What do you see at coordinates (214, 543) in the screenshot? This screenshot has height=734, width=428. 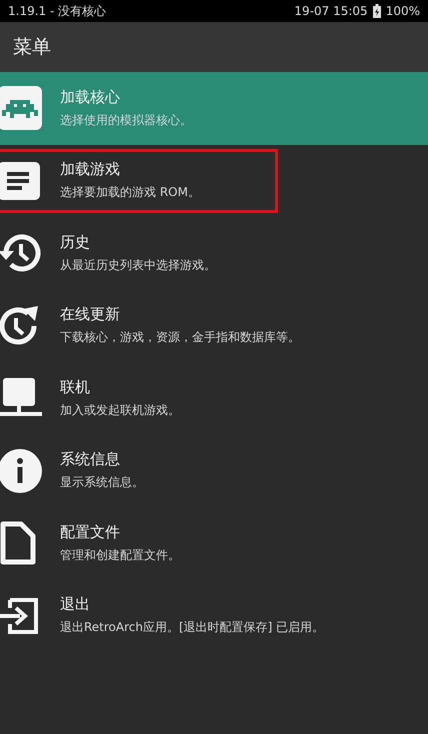 I see `menu-item: 配置文件 管理和创建配置文件。` at bounding box center [214, 543].